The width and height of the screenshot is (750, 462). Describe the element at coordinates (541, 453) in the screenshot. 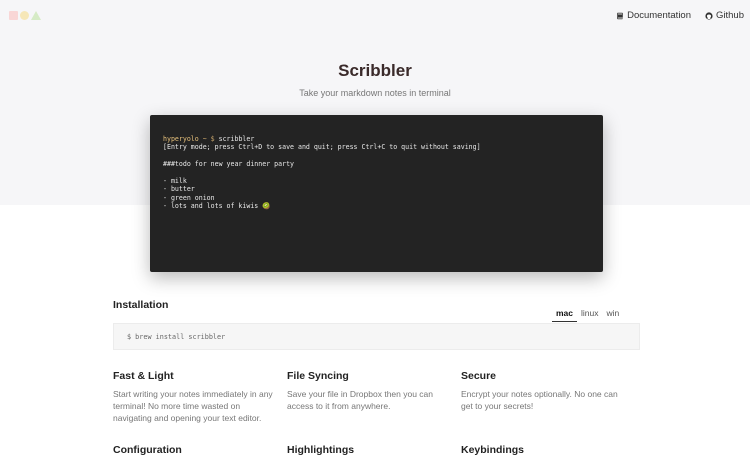

I see `feature-keybindings: Keybindings` at that location.